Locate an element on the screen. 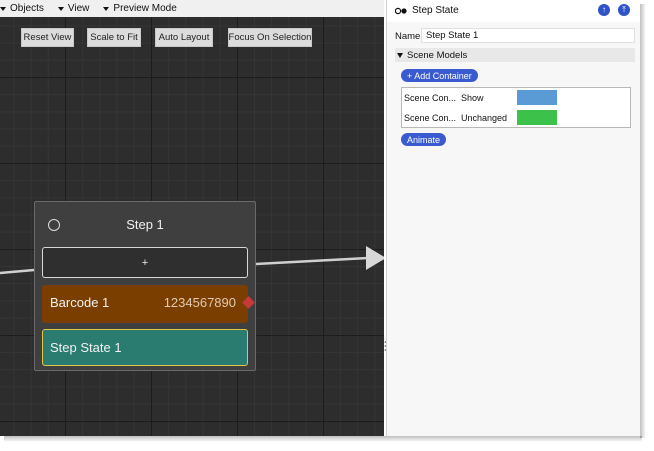  collapse-triangle-icon is located at coordinates (400, 55).